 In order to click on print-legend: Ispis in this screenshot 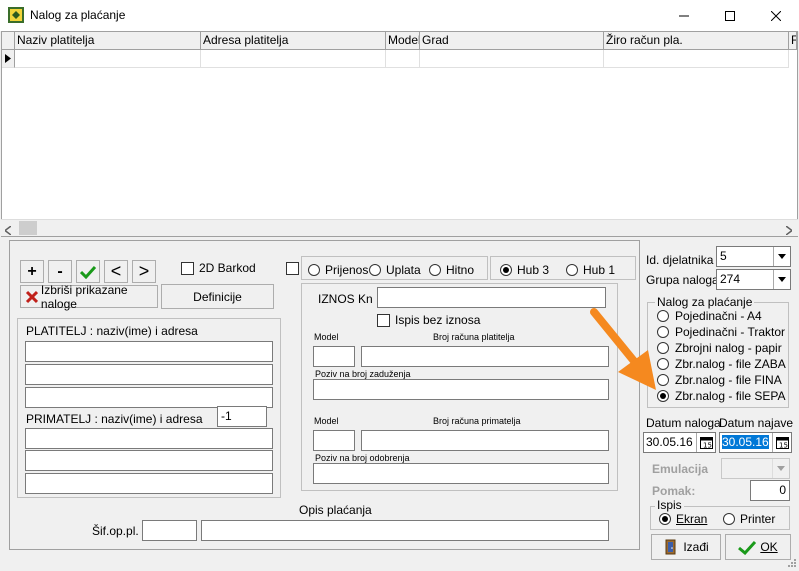, I will do `click(669, 505)`.